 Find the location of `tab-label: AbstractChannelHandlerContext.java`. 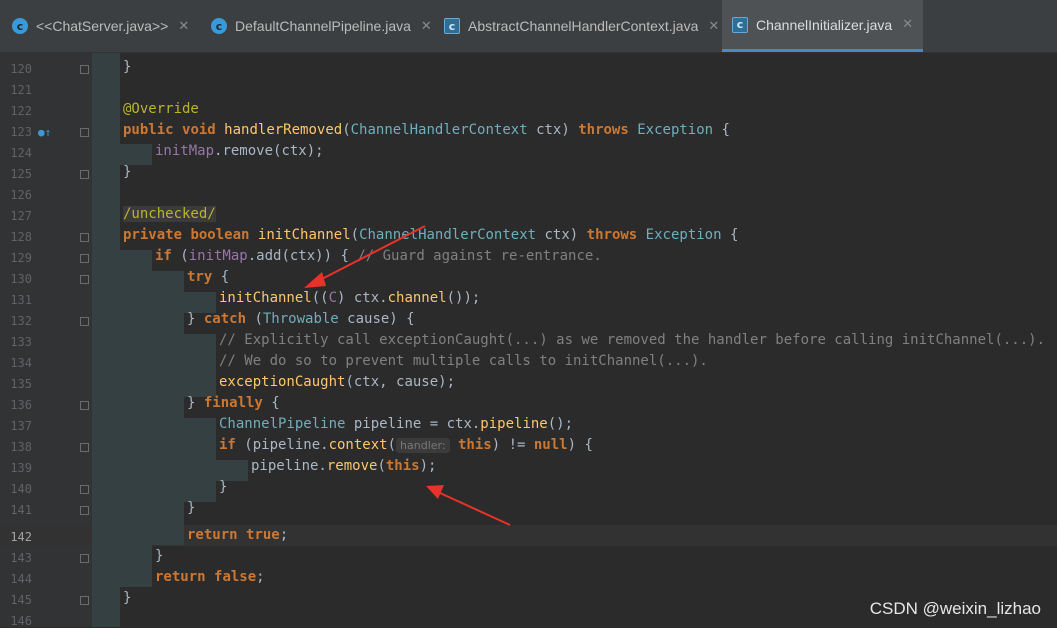

tab-label: AbstractChannelHandlerContext.java is located at coordinates (583, 26).